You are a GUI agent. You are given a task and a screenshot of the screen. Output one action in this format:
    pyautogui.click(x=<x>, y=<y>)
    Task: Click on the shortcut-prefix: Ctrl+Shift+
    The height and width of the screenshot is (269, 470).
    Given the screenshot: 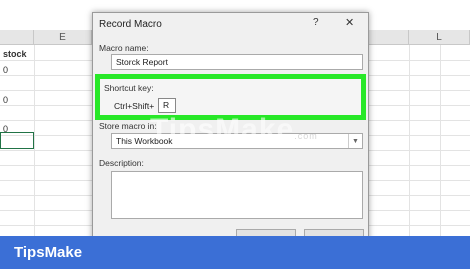 What is the action you would take?
    pyautogui.click(x=134, y=106)
    